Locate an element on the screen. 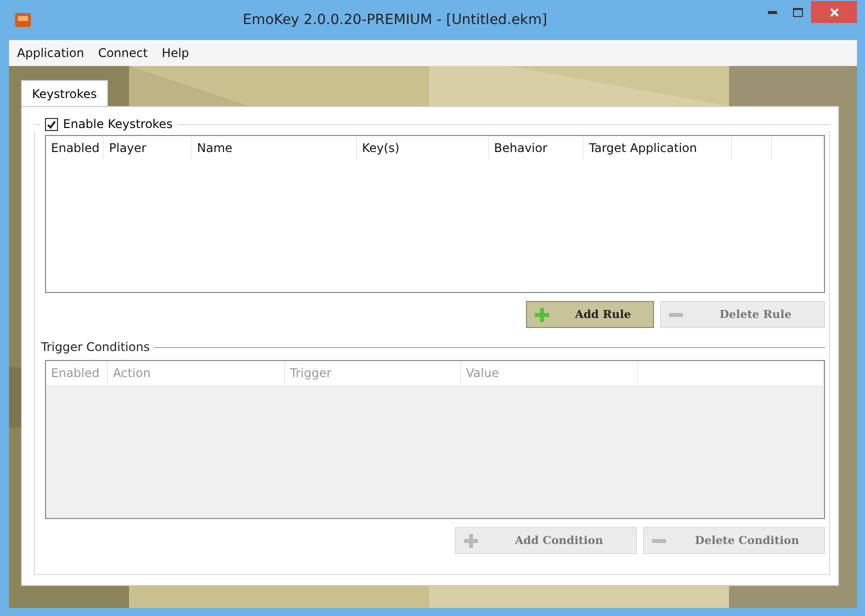 The width and height of the screenshot is (865, 616). column-header: Player is located at coordinates (148, 148).